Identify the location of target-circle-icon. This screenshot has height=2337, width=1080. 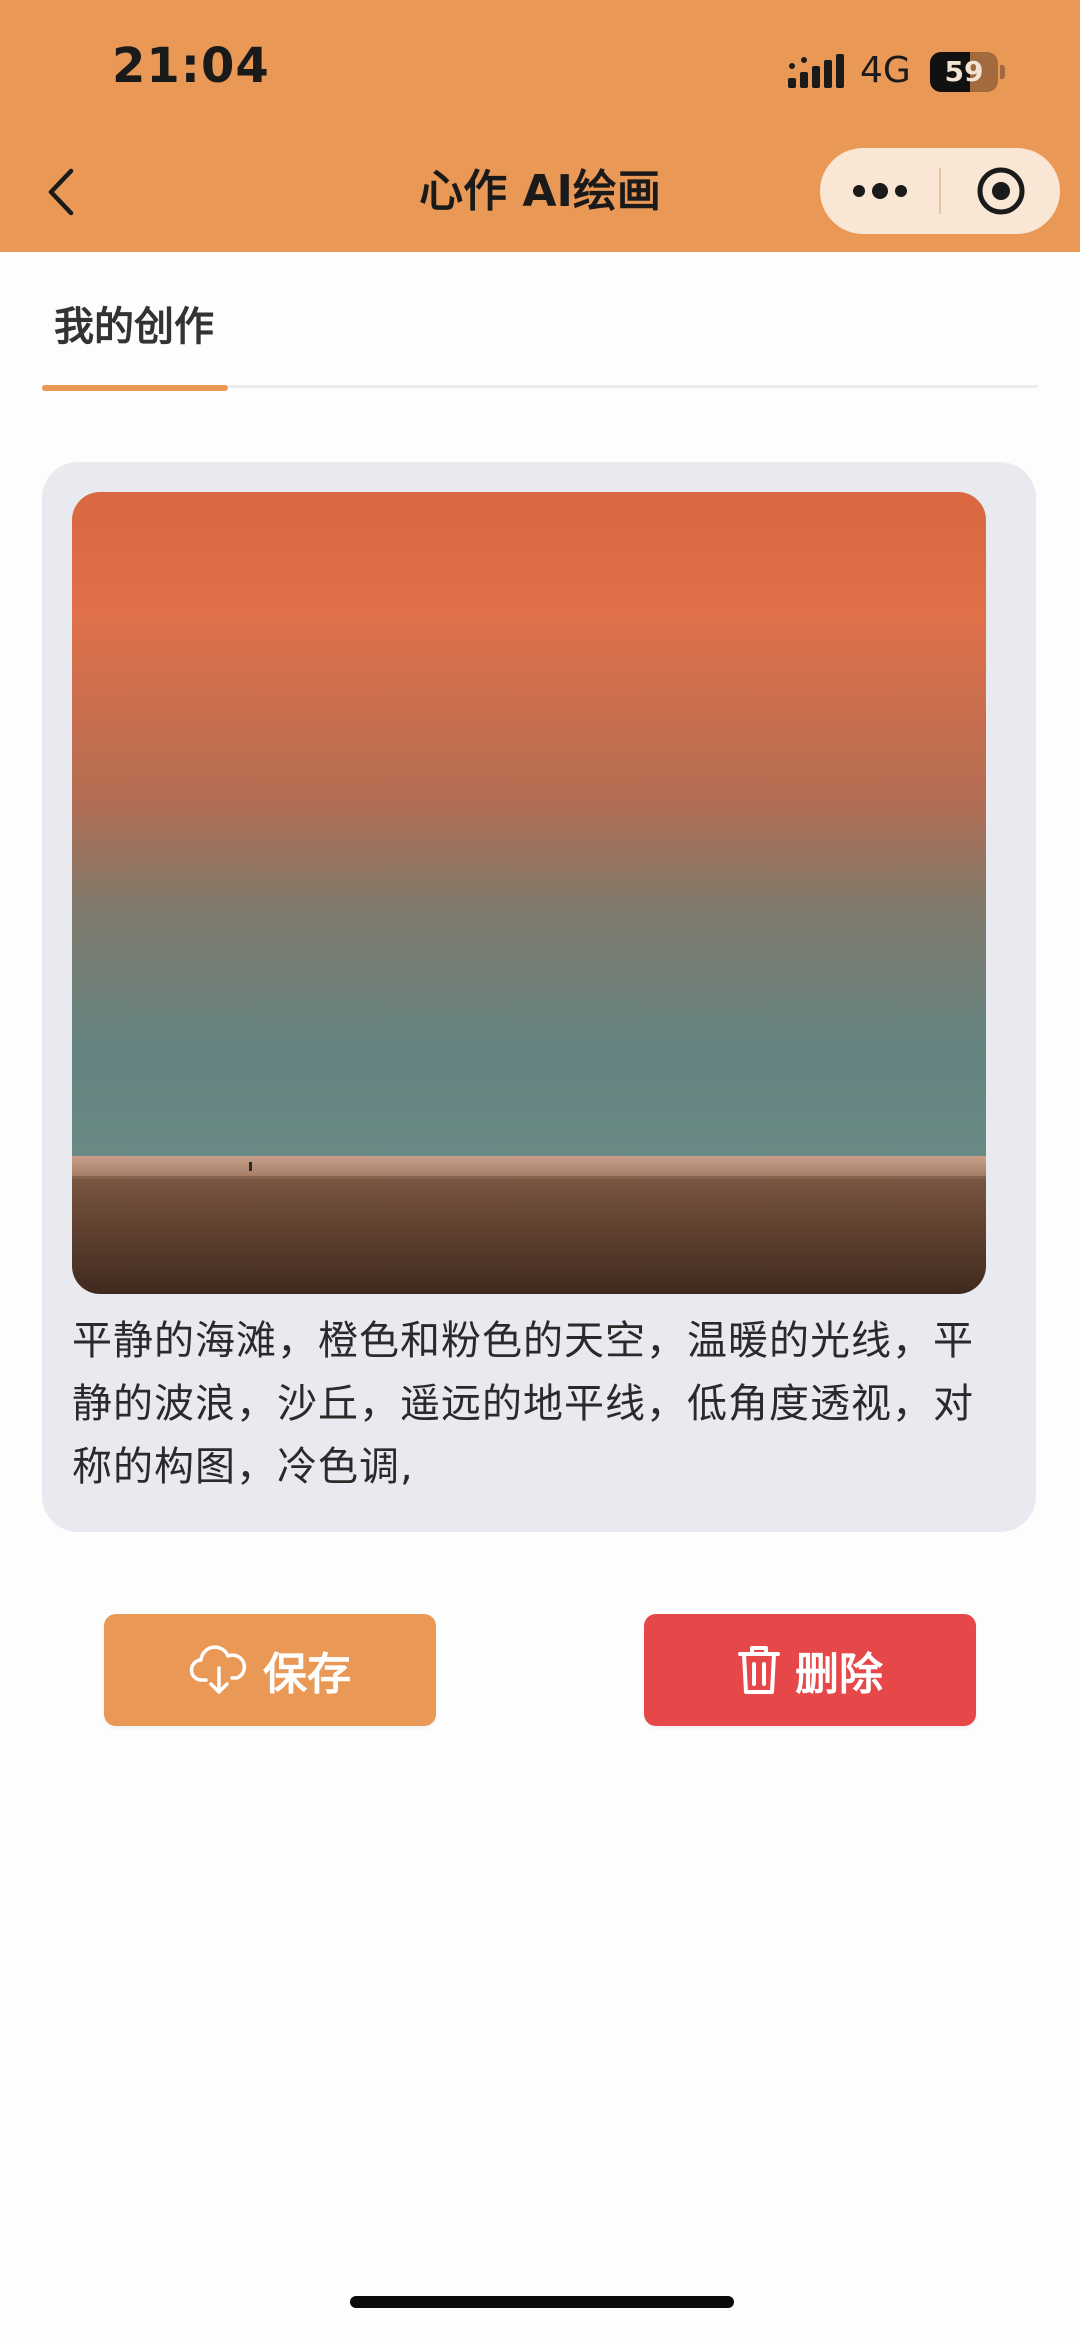
(1000, 191).